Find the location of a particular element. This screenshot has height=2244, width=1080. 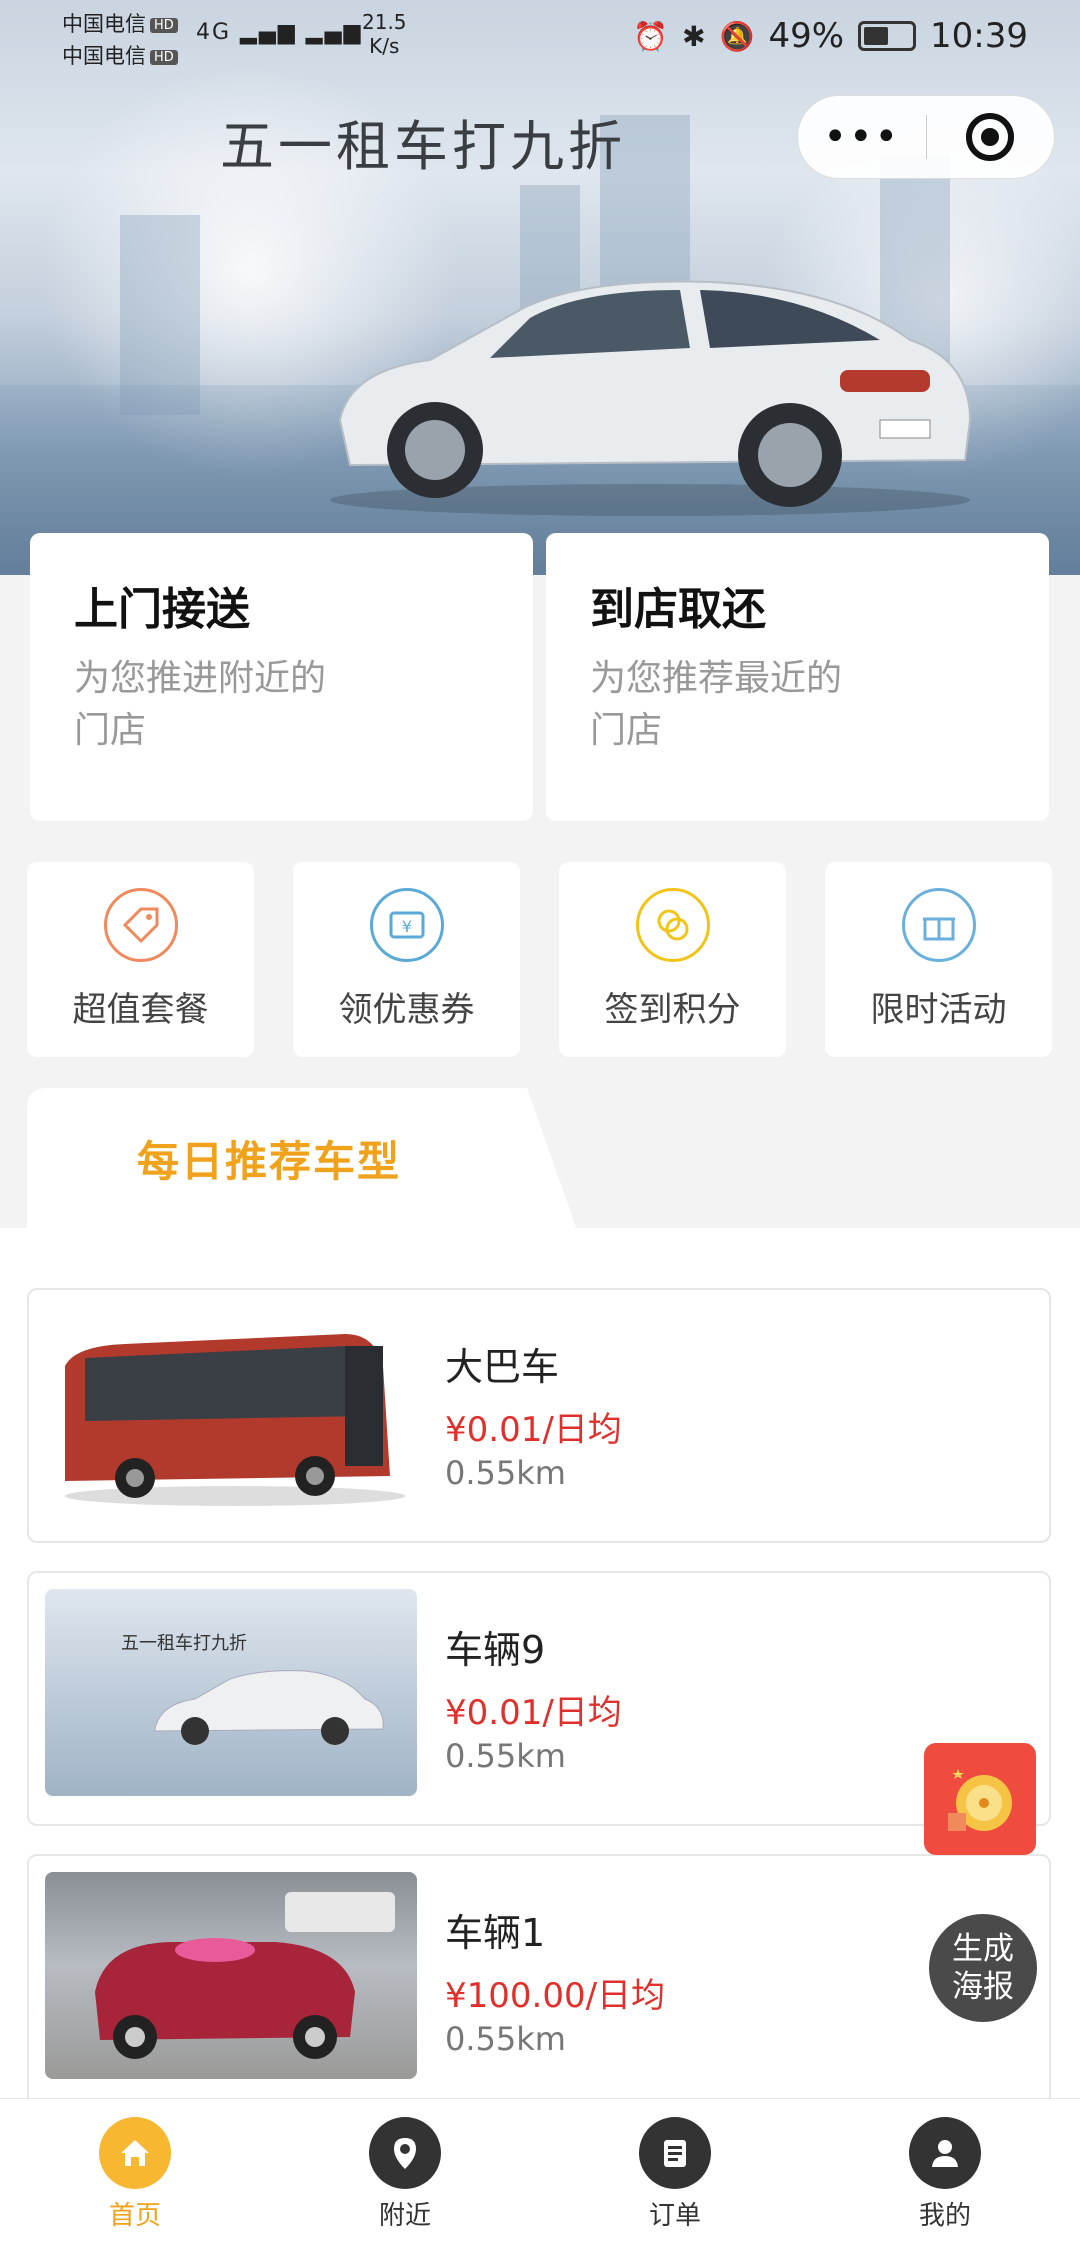

tab-mine: 我的 is located at coordinates (945, 2171).